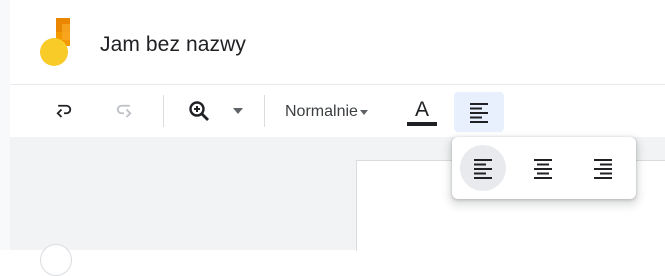 The width and height of the screenshot is (665, 276). Describe the element at coordinates (173, 45) in the screenshot. I see `document-title: Jam bez nazwy` at that location.